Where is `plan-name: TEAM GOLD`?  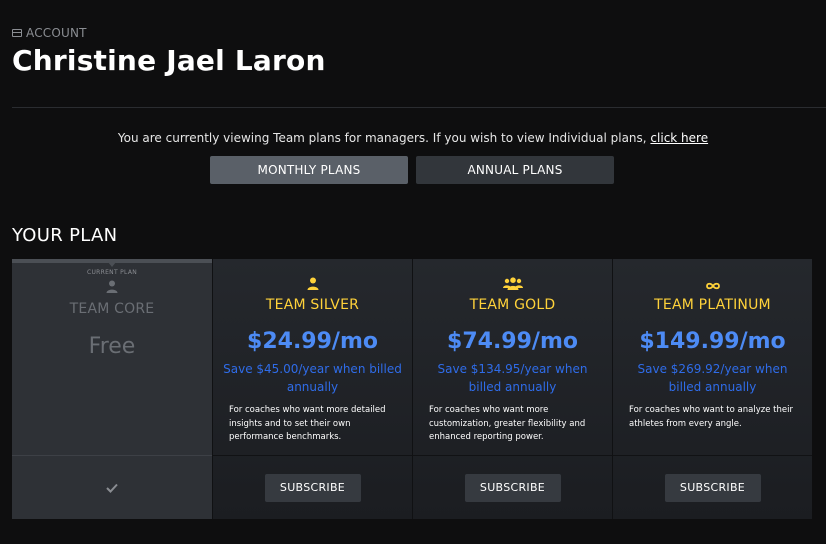 plan-name: TEAM GOLD is located at coordinates (512, 305).